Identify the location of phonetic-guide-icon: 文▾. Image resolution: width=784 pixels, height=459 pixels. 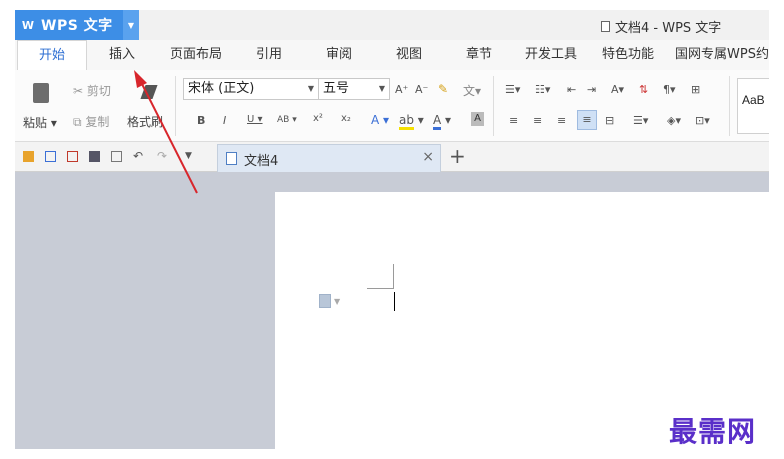
(472, 90).